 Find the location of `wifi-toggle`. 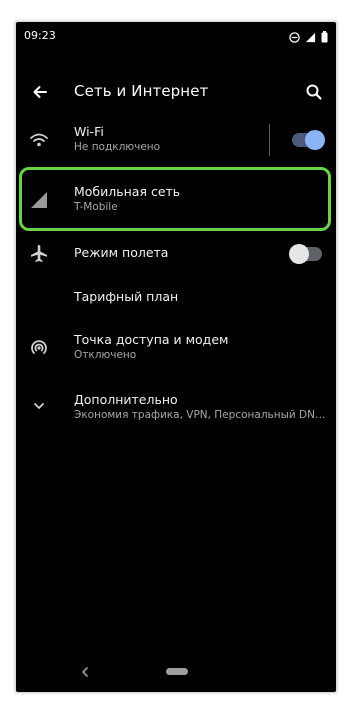

wifi-toggle is located at coordinates (308, 140).